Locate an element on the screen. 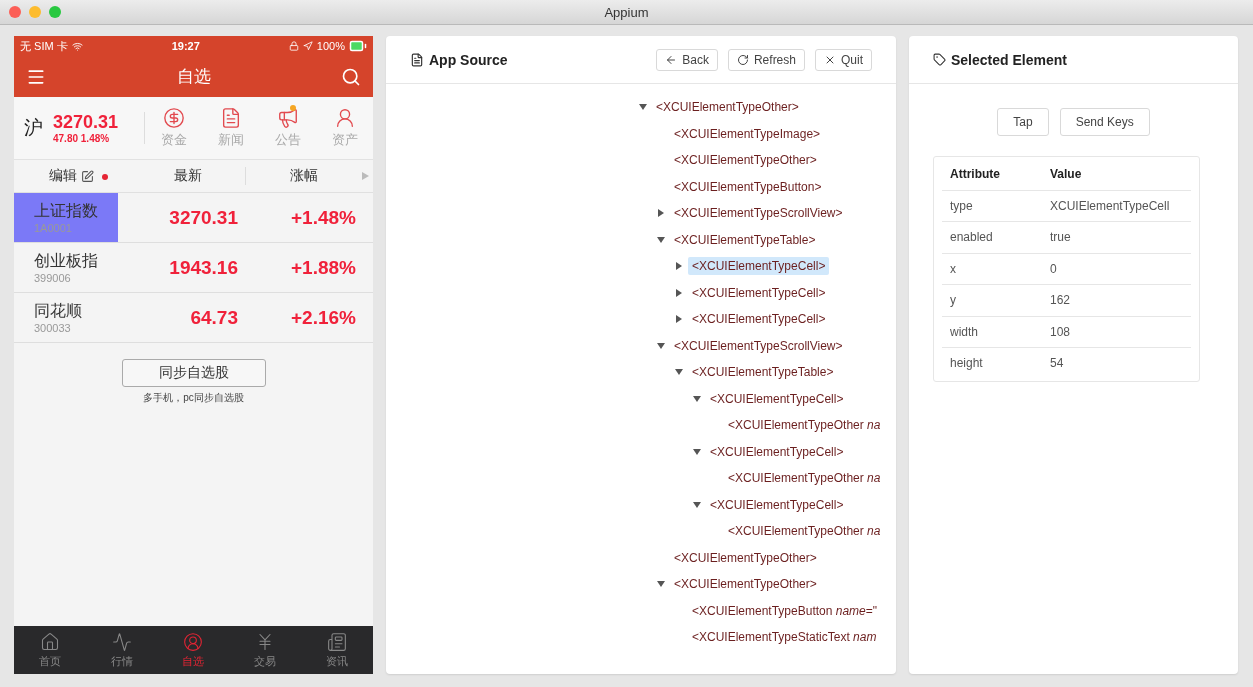 Image resolution: width=1253 pixels, height=687 pixels. table-cell-text: width is located at coordinates (964, 331).